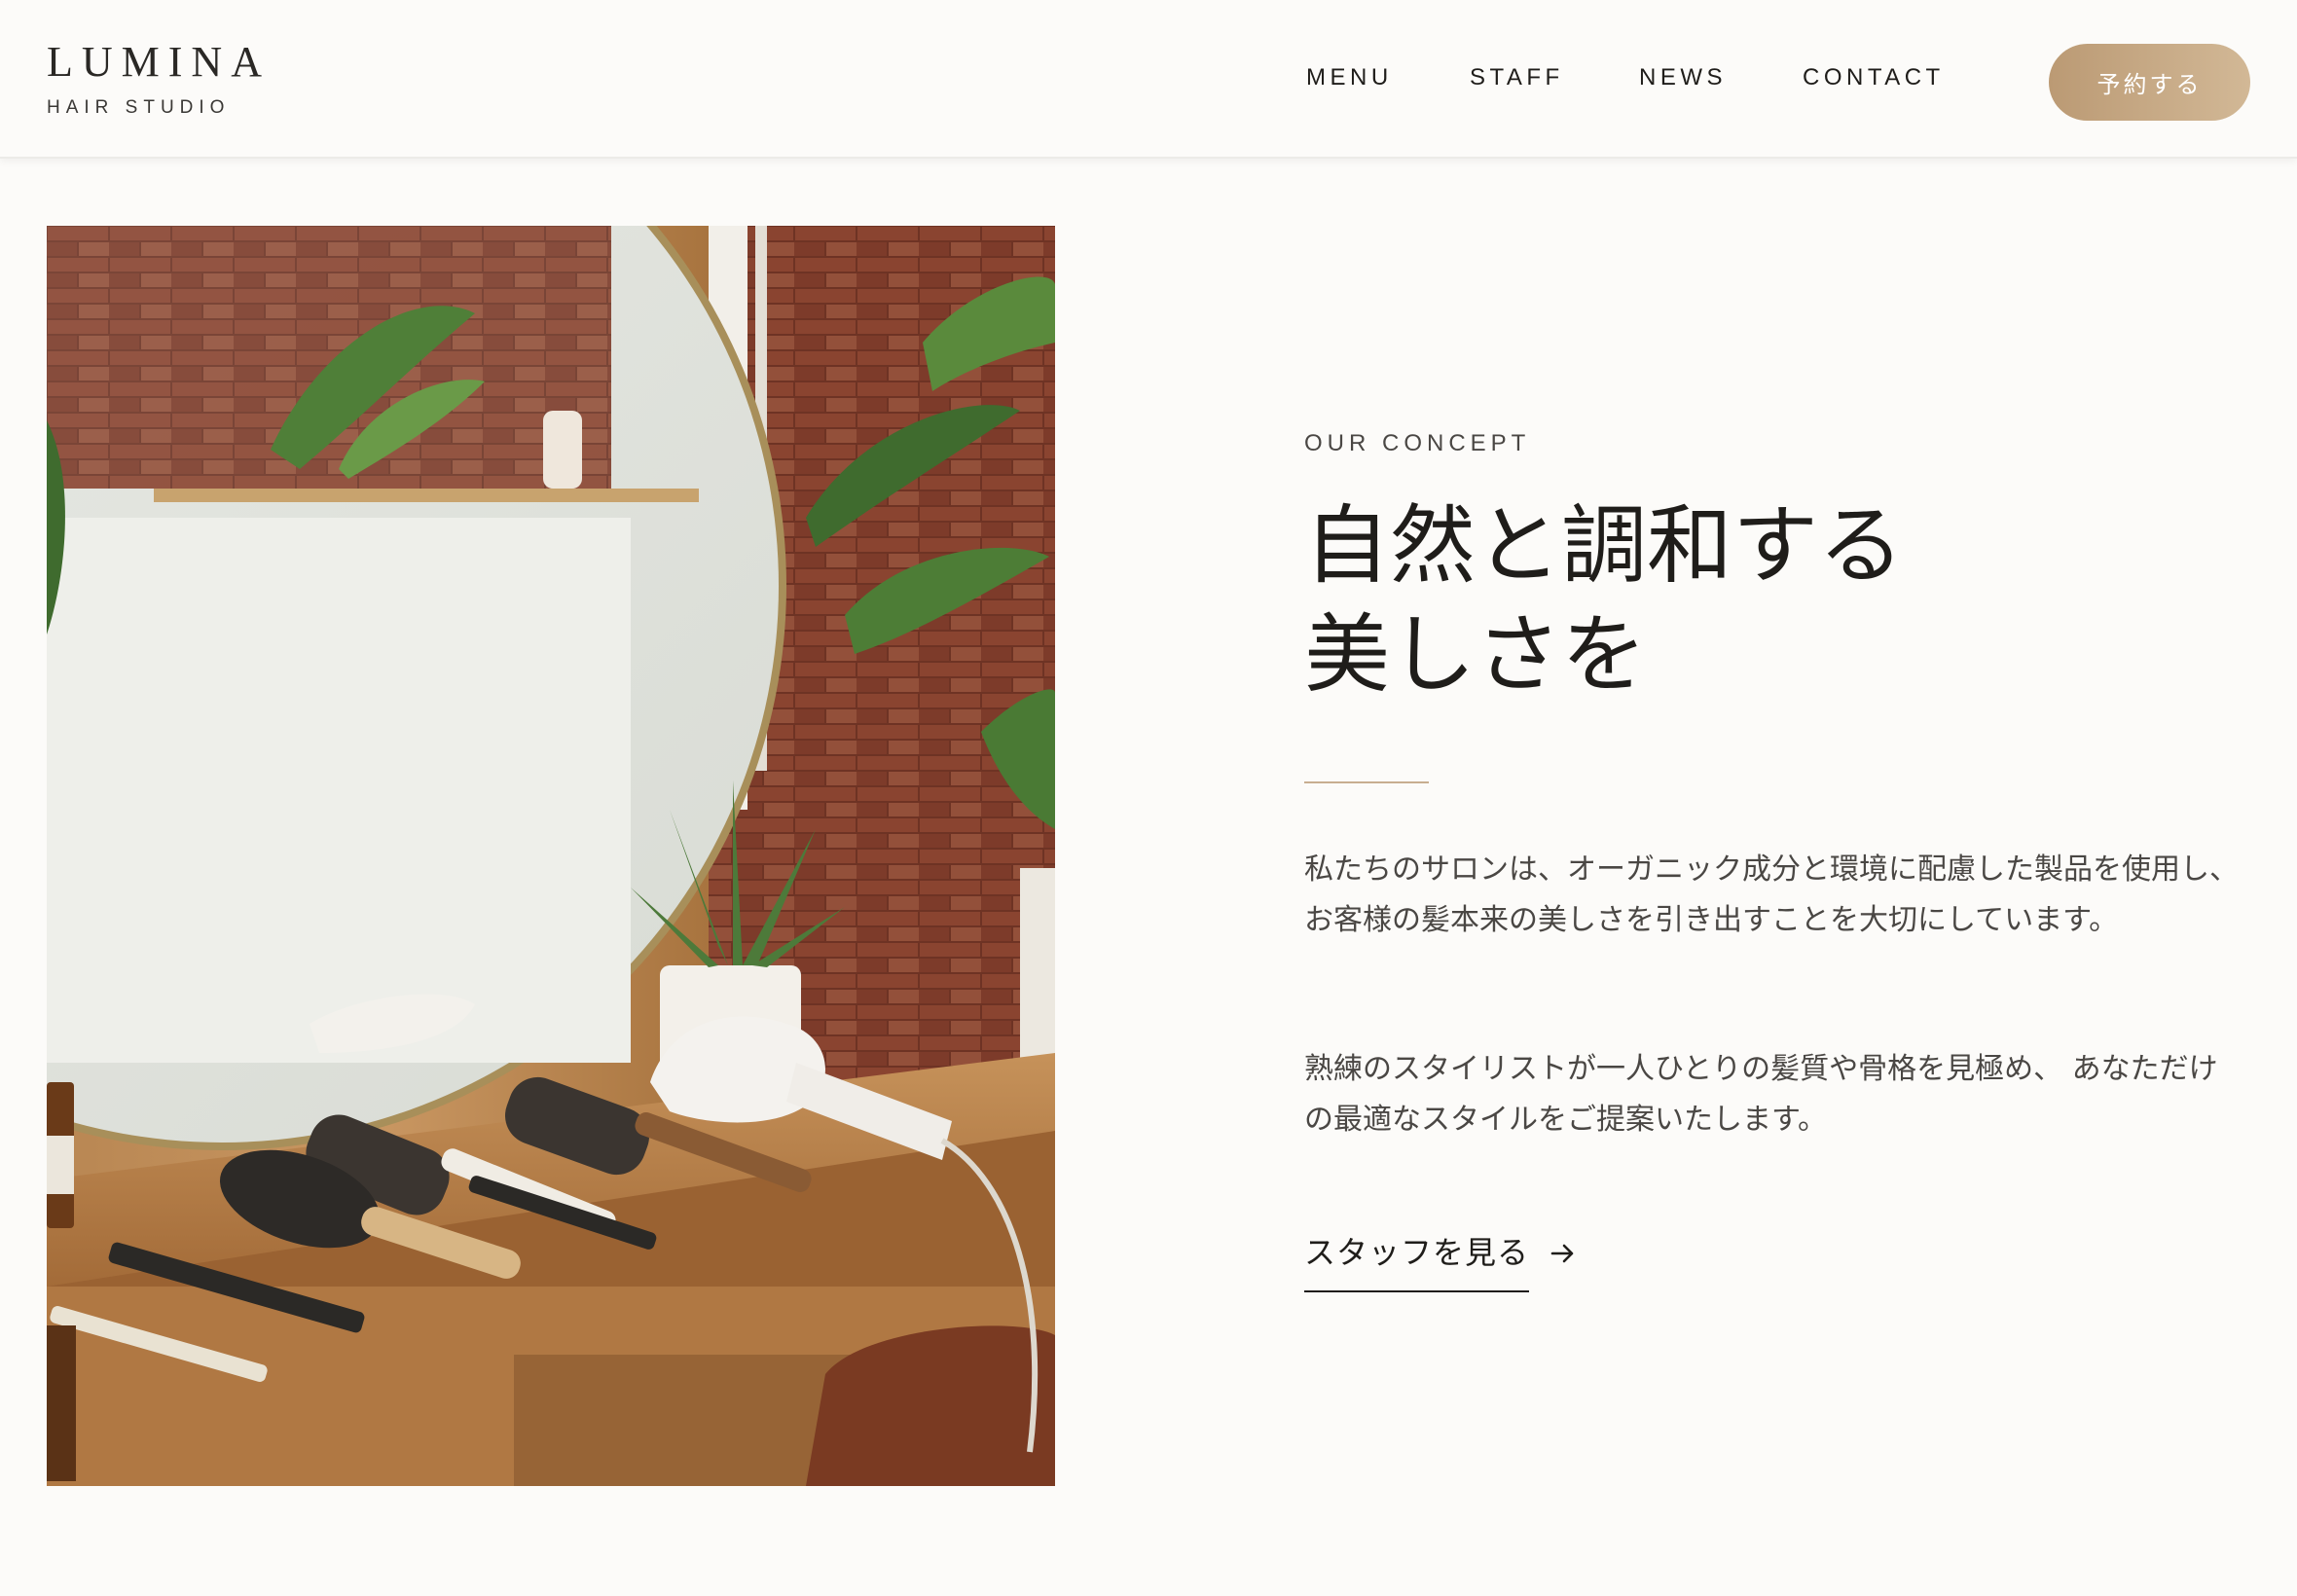 The height and width of the screenshot is (1596, 2297). I want to click on page-title: 自然と調和する 美しさを, so click(1742, 600).